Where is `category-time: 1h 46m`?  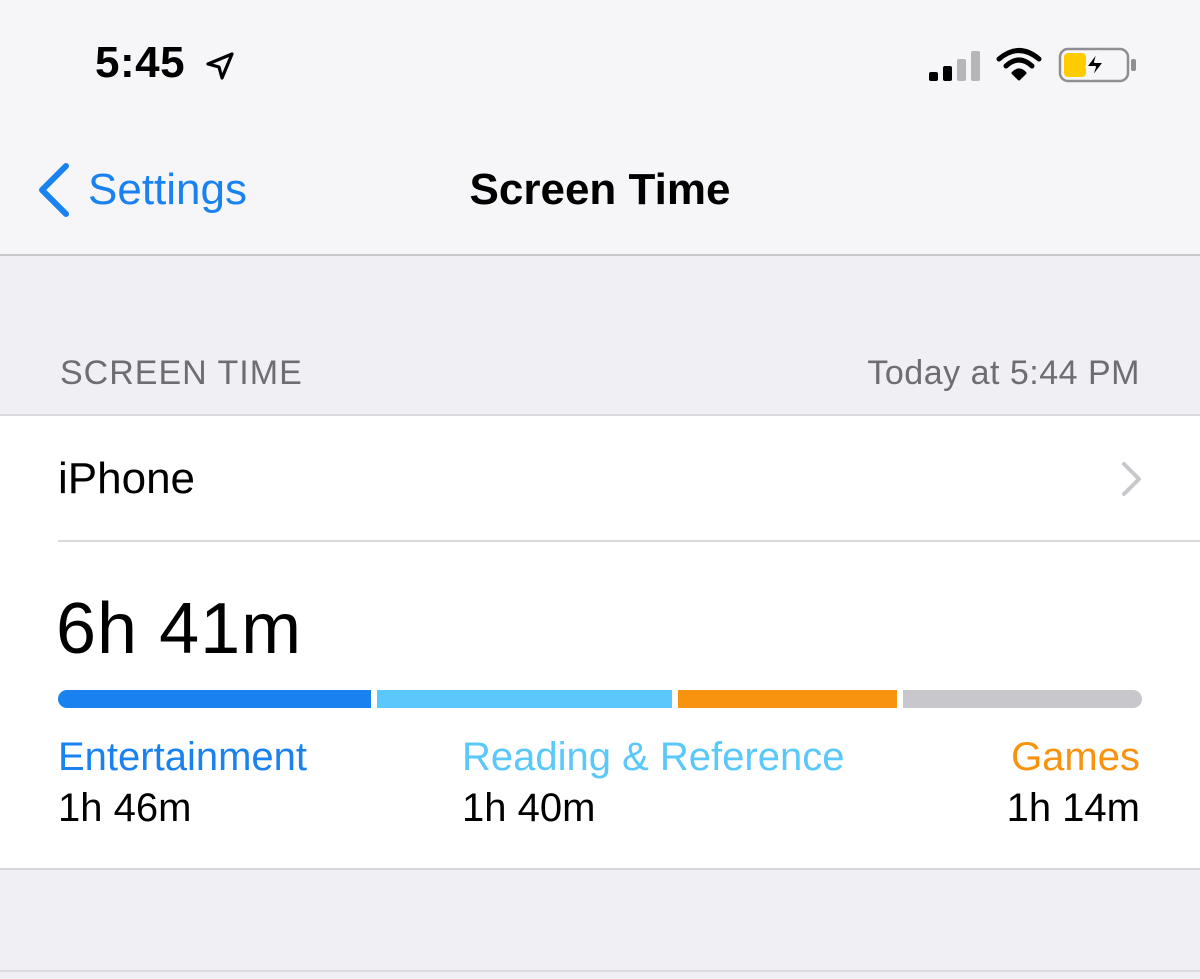
category-time: 1h 46m is located at coordinates (125, 808).